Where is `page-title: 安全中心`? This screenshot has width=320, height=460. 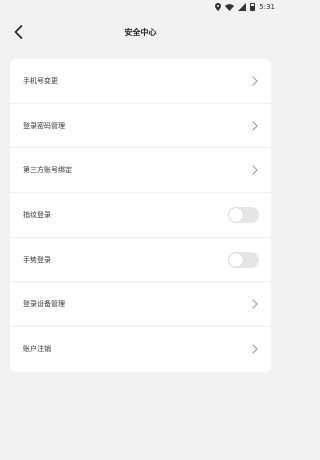
page-title: 安全中心 is located at coordinates (140, 32).